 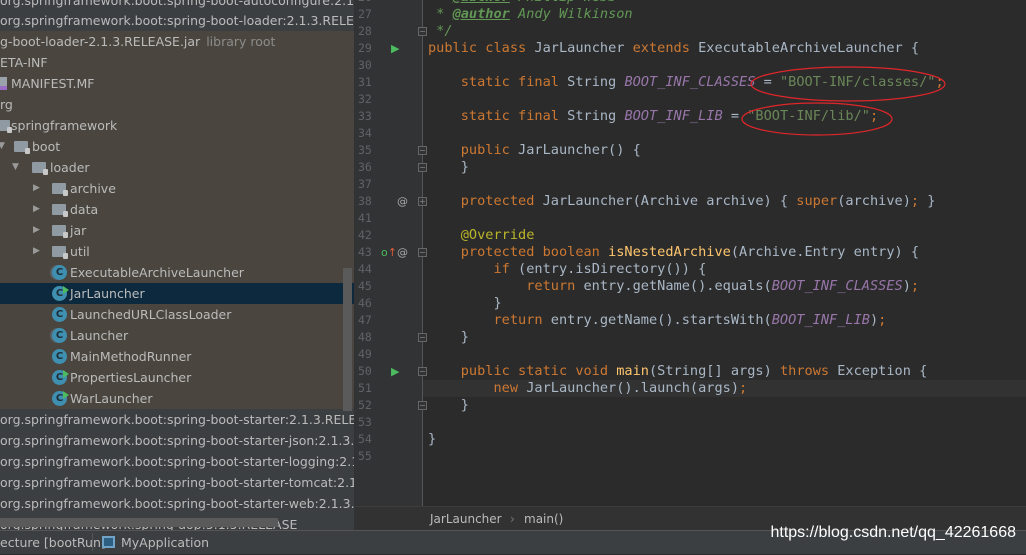 I want to click on tree-item-label: util, so click(x=80, y=251).